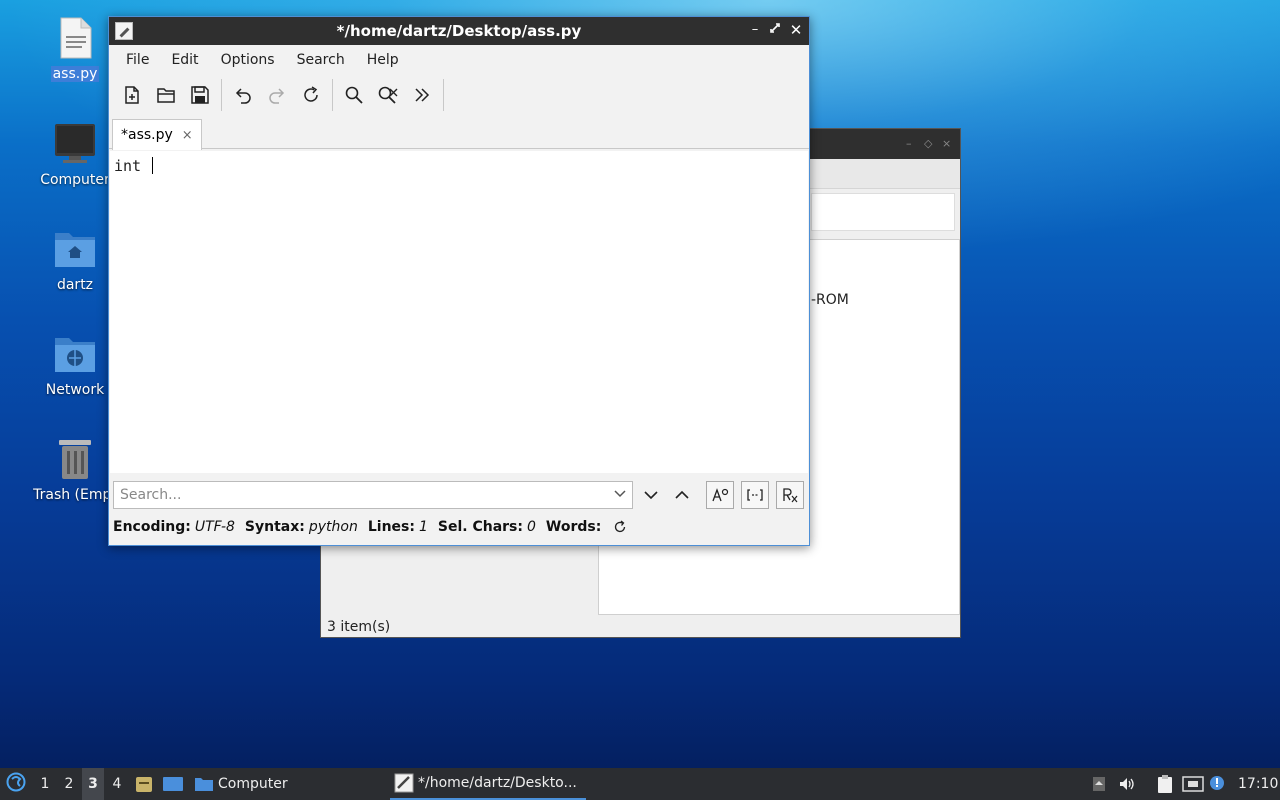 The width and height of the screenshot is (1280, 800). What do you see at coordinates (1166, 784) in the screenshot?
I see `clipboard-icon` at bounding box center [1166, 784].